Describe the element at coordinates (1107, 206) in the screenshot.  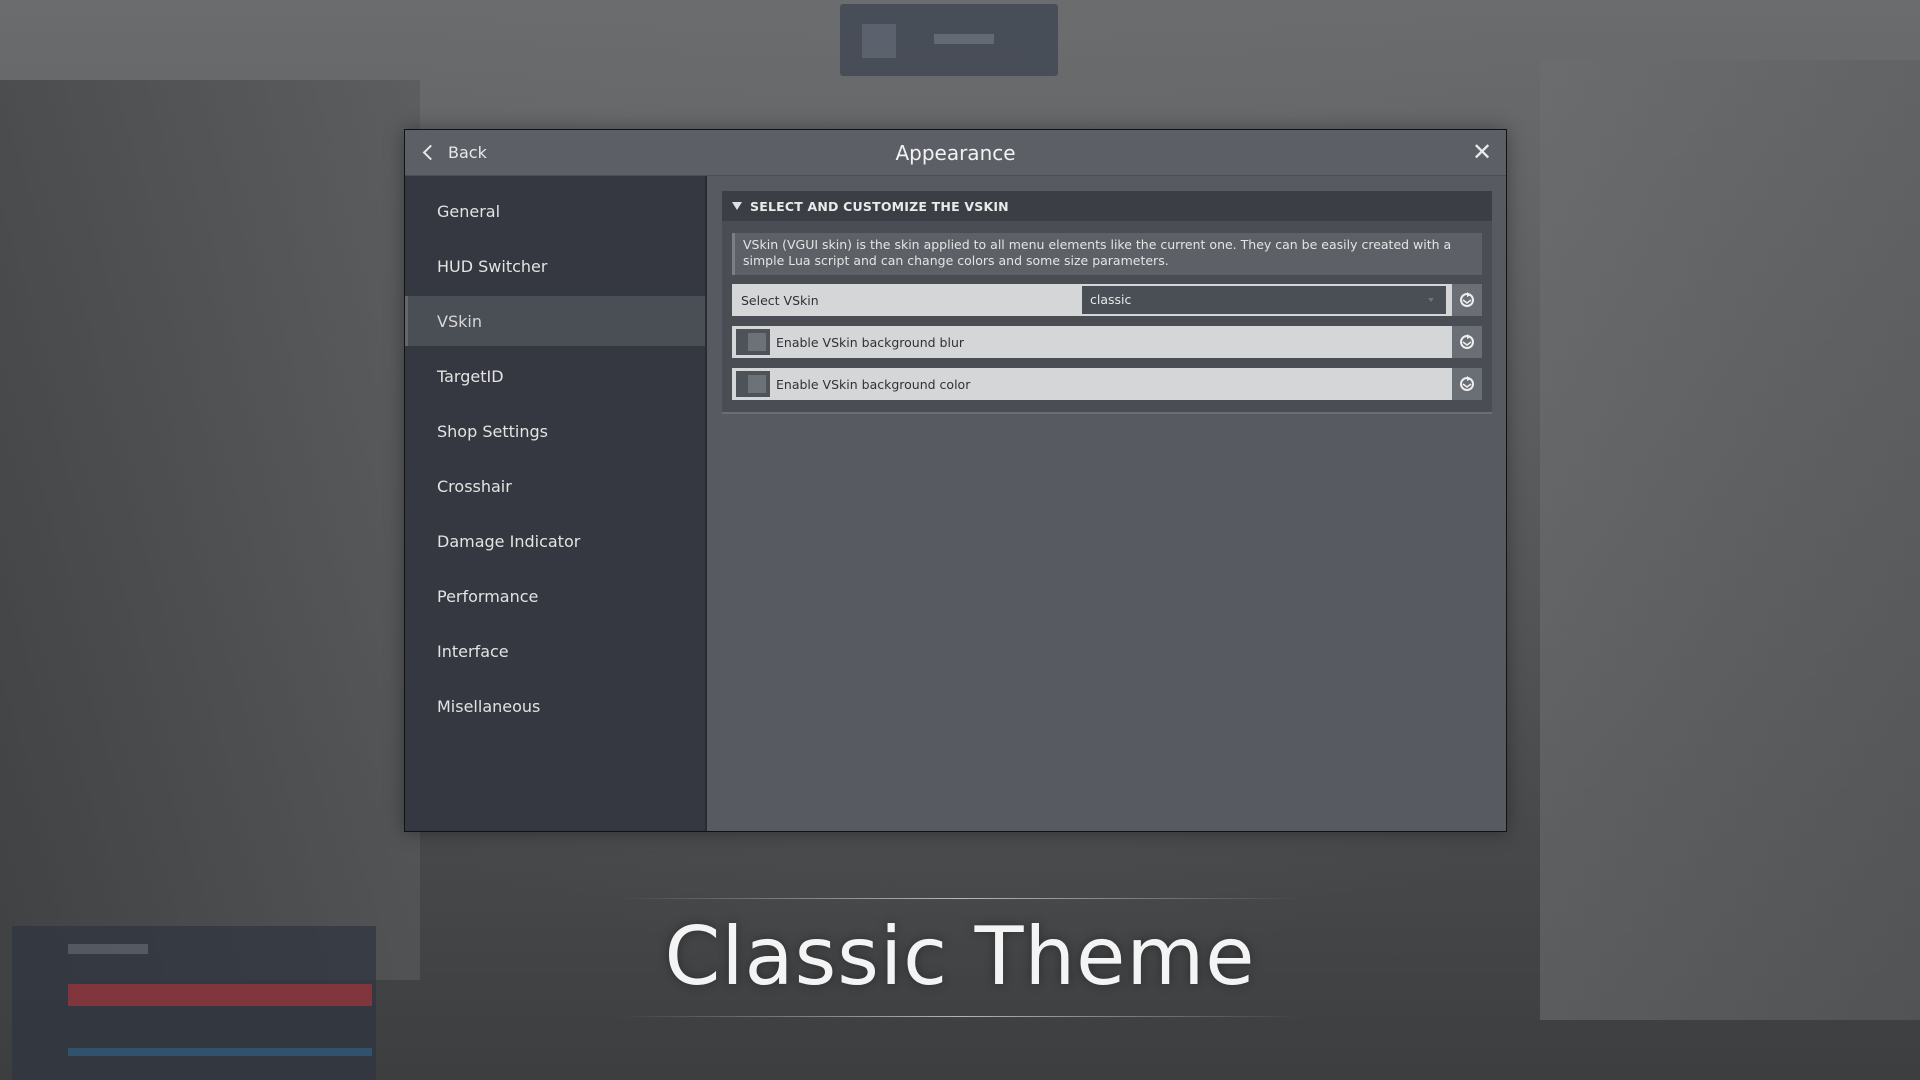
I see `section-header: SELECT AND CUSTOMIZE THE VSKIN` at that location.